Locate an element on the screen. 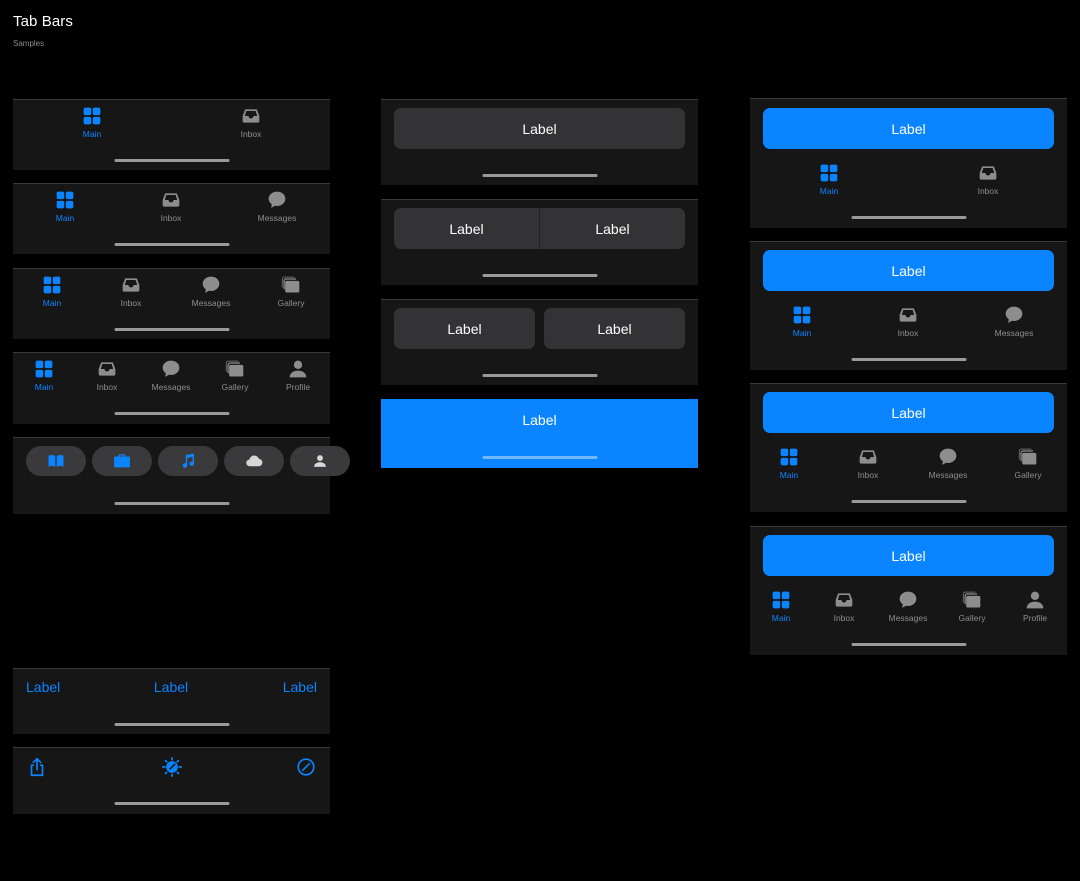 The height and width of the screenshot is (881, 1080). segment-right-button: Label is located at coordinates (612, 228).